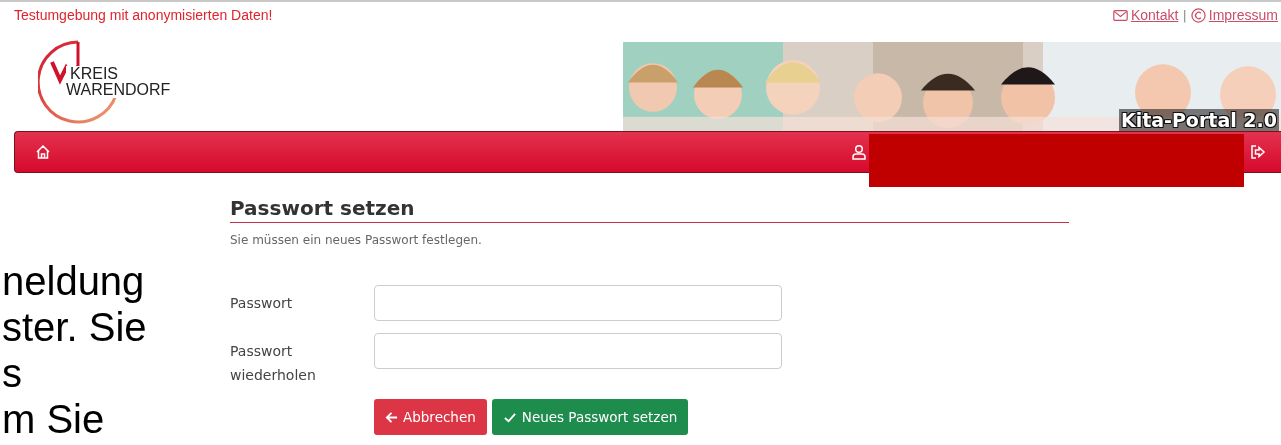 This screenshot has height=445, width=1281. What do you see at coordinates (430, 417) in the screenshot?
I see `cancel-button: Abbrechen` at bounding box center [430, 417].